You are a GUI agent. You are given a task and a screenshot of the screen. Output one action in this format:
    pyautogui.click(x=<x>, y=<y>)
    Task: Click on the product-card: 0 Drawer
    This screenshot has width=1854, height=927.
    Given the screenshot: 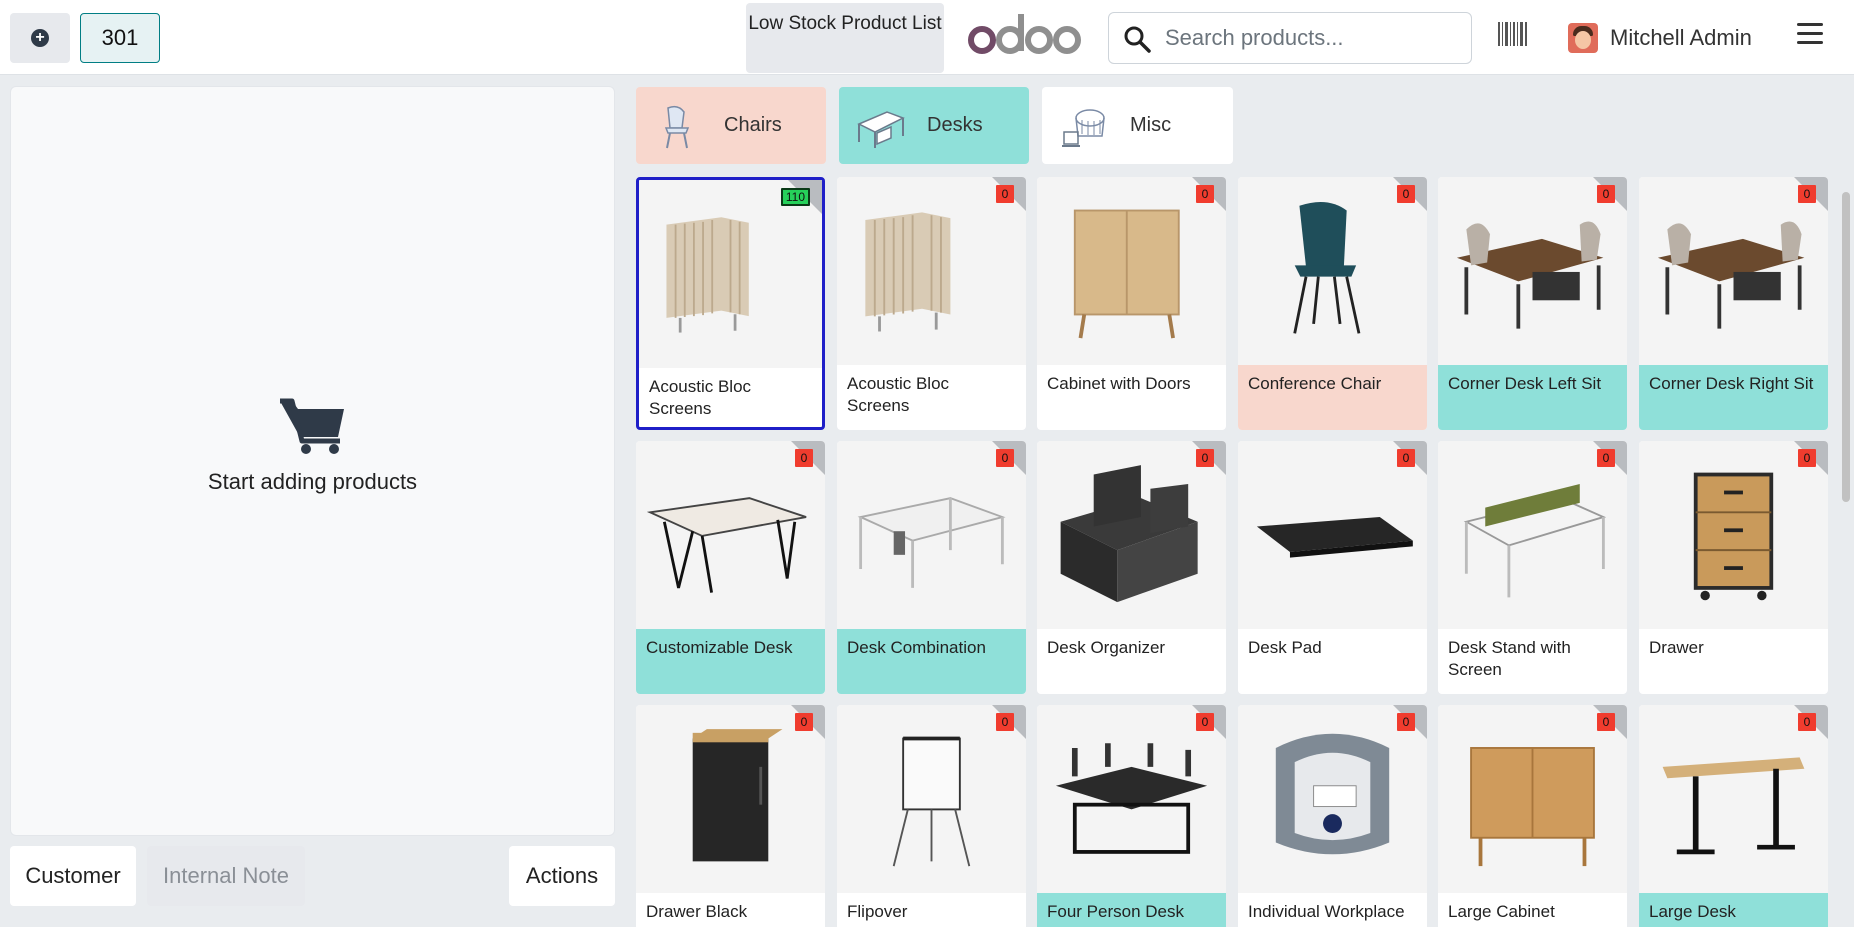 What is the action you would take?
    pyautogui.click(x=1733, y=567)
    